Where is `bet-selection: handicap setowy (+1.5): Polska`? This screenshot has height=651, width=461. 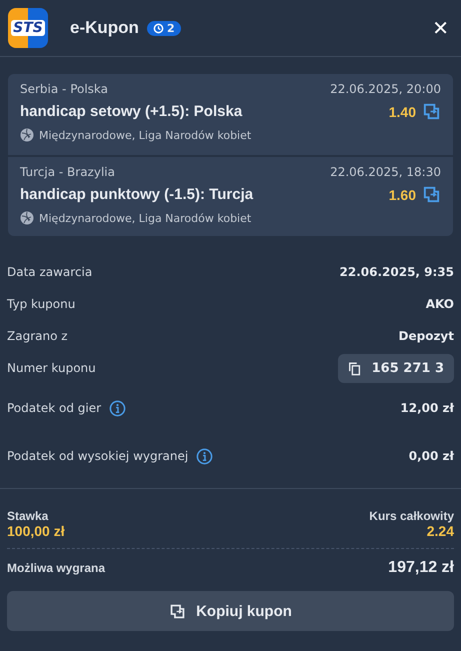
bet-selection: handicap setowy (+1.5): Polska is located at coordinates (131, 111).